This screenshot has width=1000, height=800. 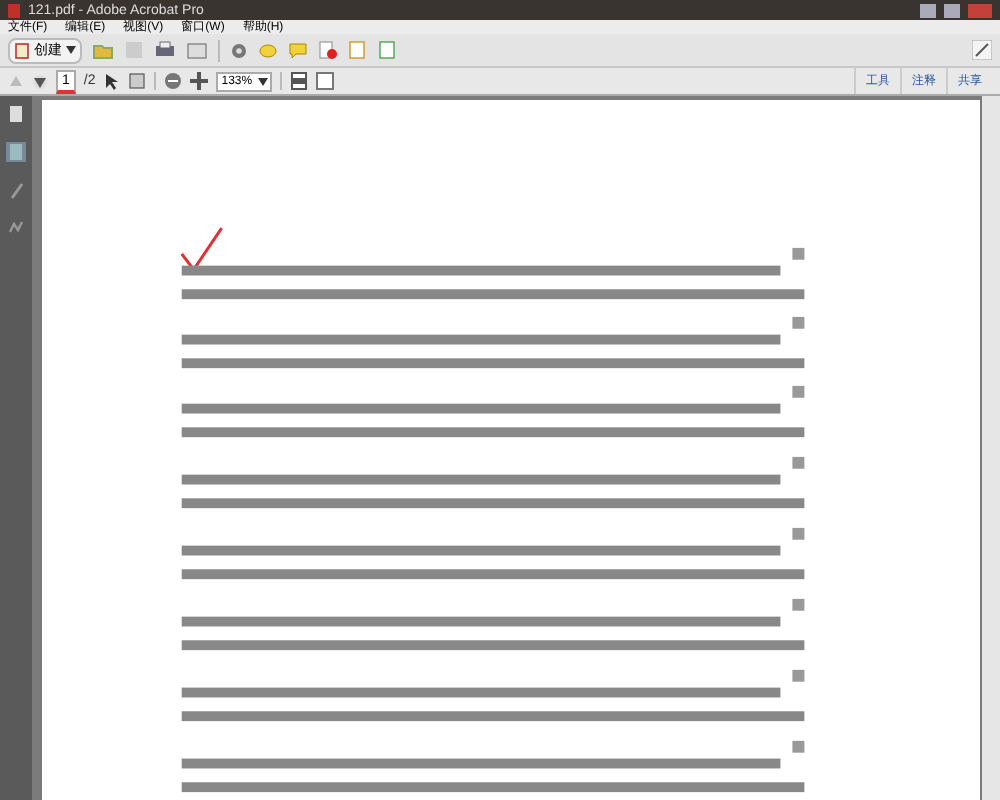 I want to click on up-arrow-icon, so click(x=16, y=81).